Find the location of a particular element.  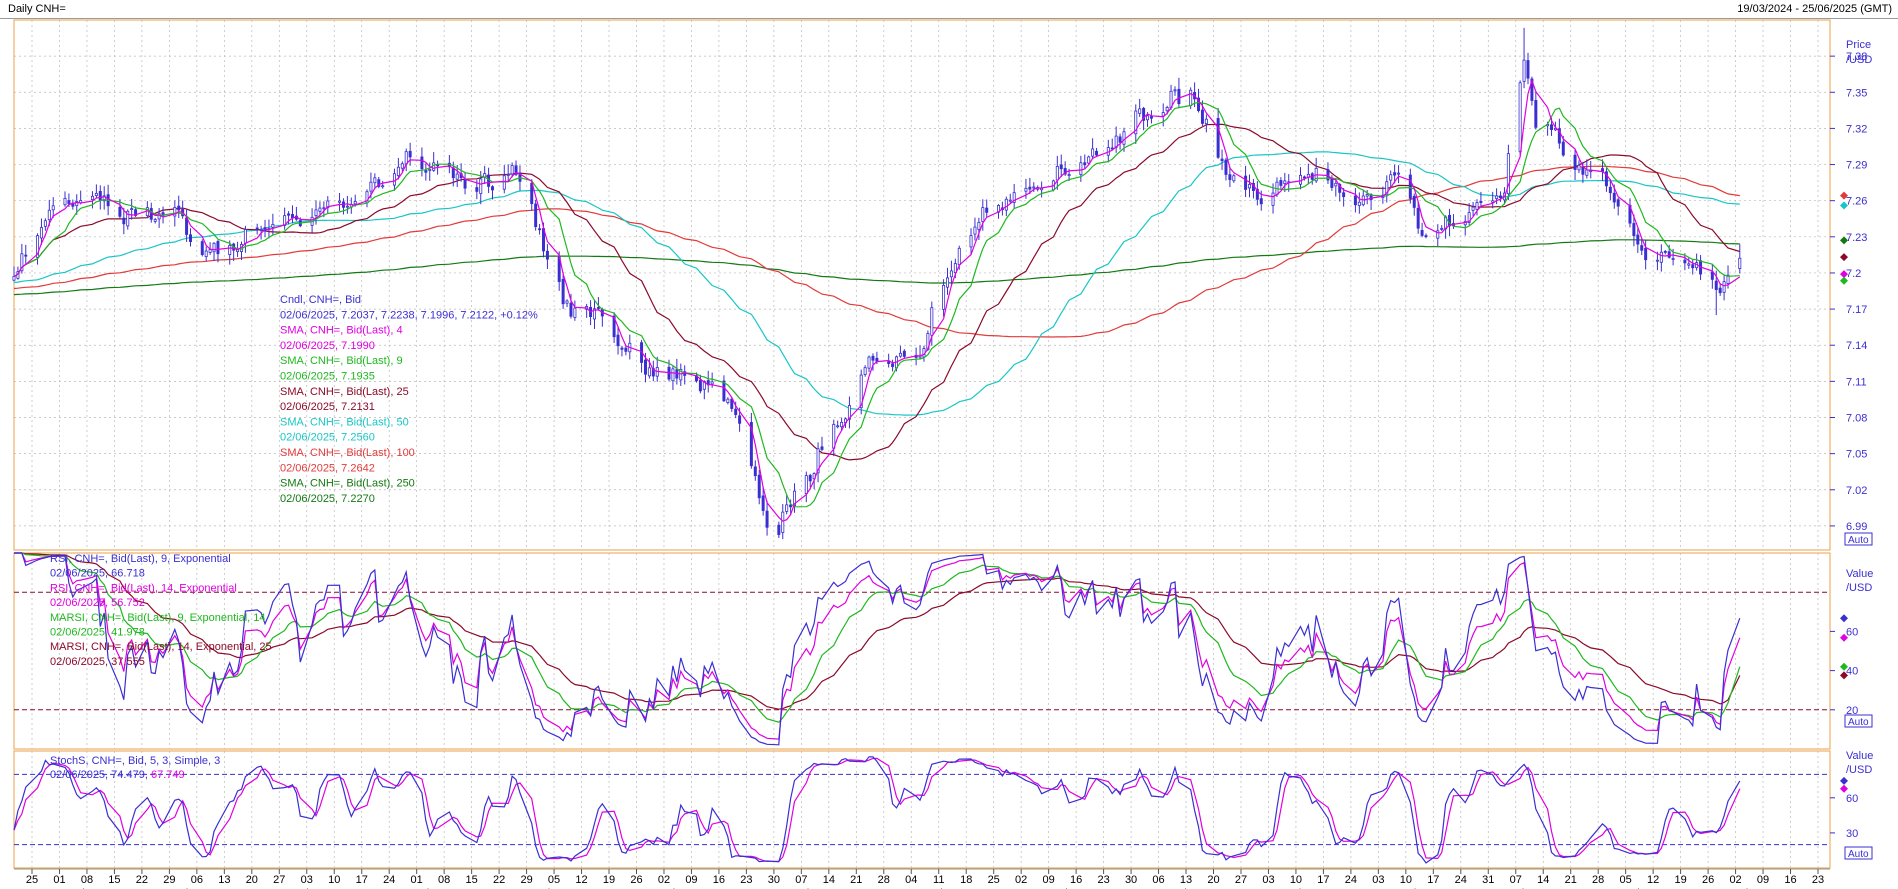

day-tick-label: 23 is located at coordinates (1818, 880).